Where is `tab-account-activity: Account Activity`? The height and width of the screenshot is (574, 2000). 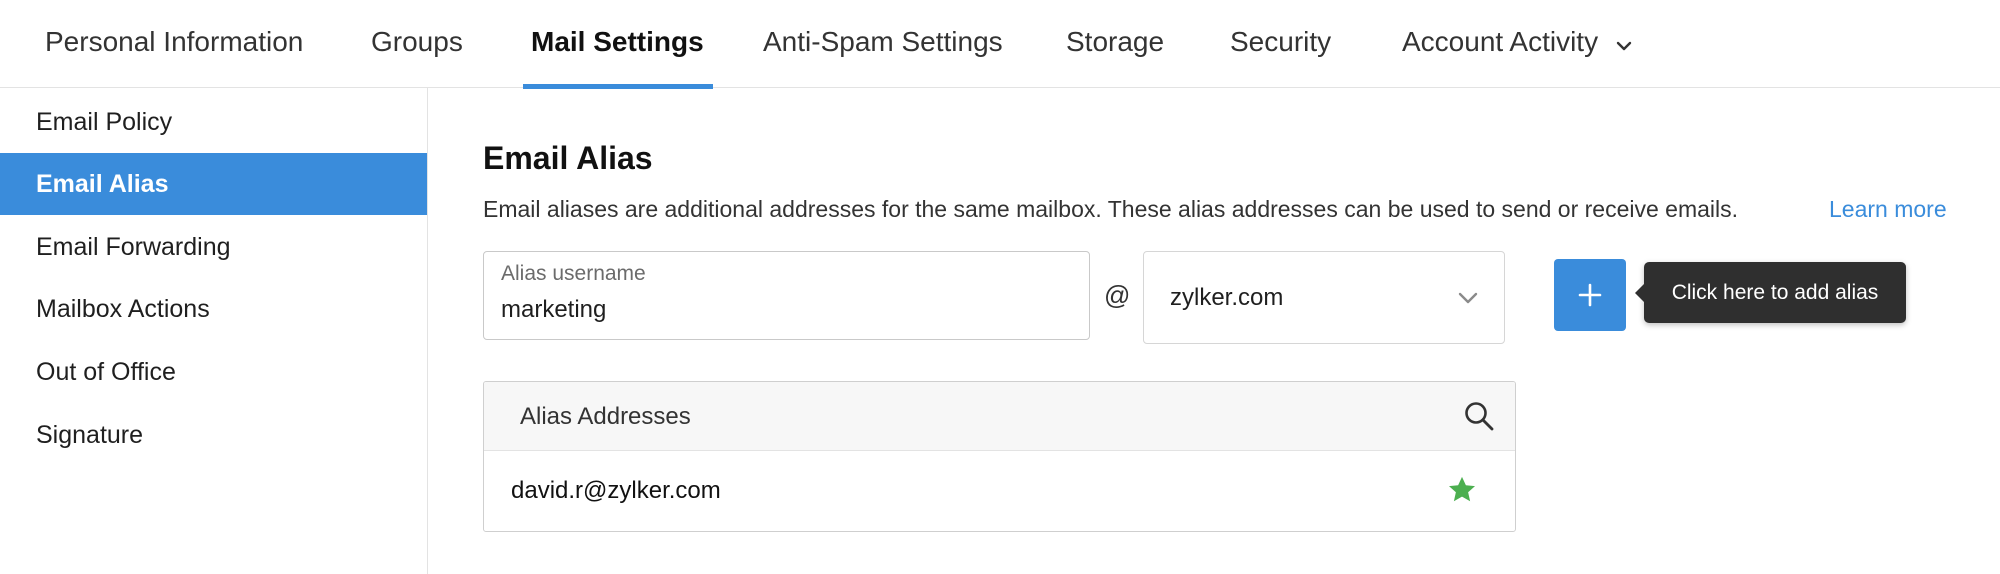
tab-account-activity: Account Activity is located at coordinates (1518, 57).